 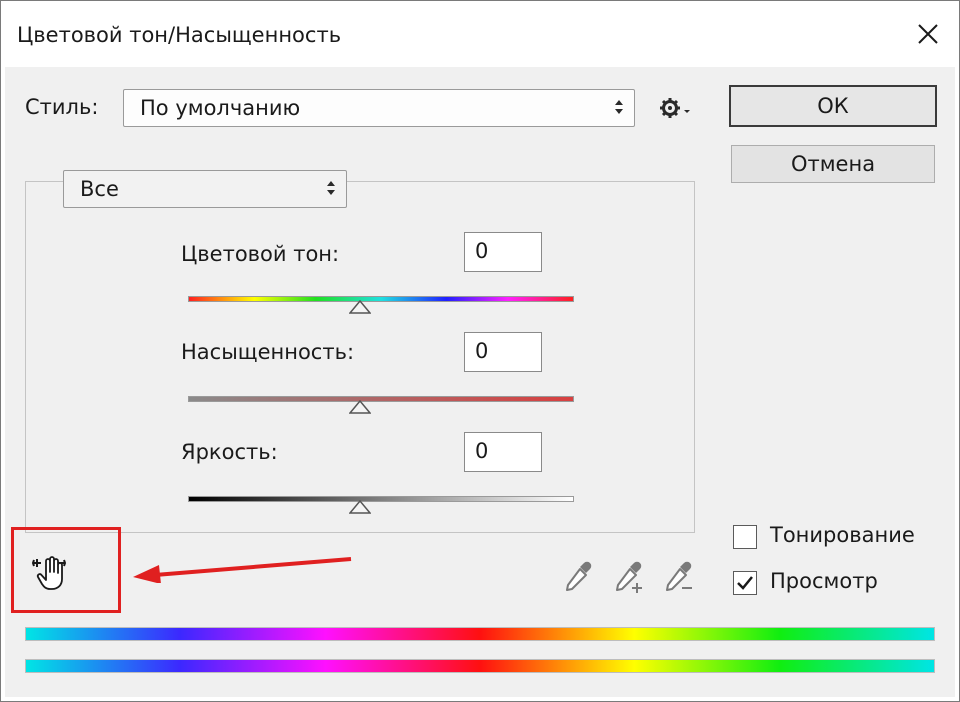 I want to click on saturation-label: Насыщенность:, so click(x=268, y=352).